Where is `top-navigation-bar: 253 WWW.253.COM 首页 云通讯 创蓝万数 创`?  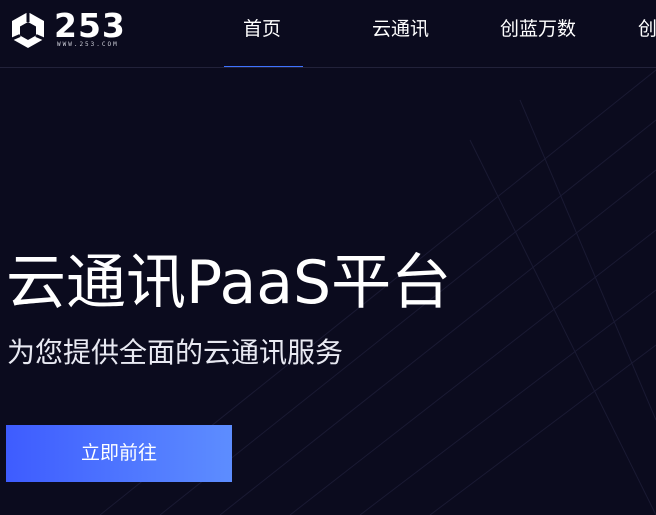
top-navigation-bar: 253 WWW.253.COM 首页 云通讯 创蓝万数 创 is located at coordinates (328, 34).